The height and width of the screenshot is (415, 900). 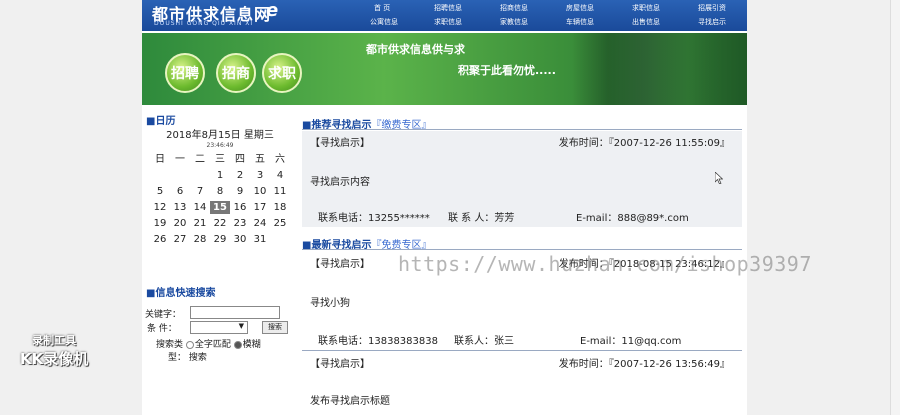 What do you see at coordinates (280, 207) in the screenshot?
I see `calendar-day: 18` at bounding box center [280, 207].